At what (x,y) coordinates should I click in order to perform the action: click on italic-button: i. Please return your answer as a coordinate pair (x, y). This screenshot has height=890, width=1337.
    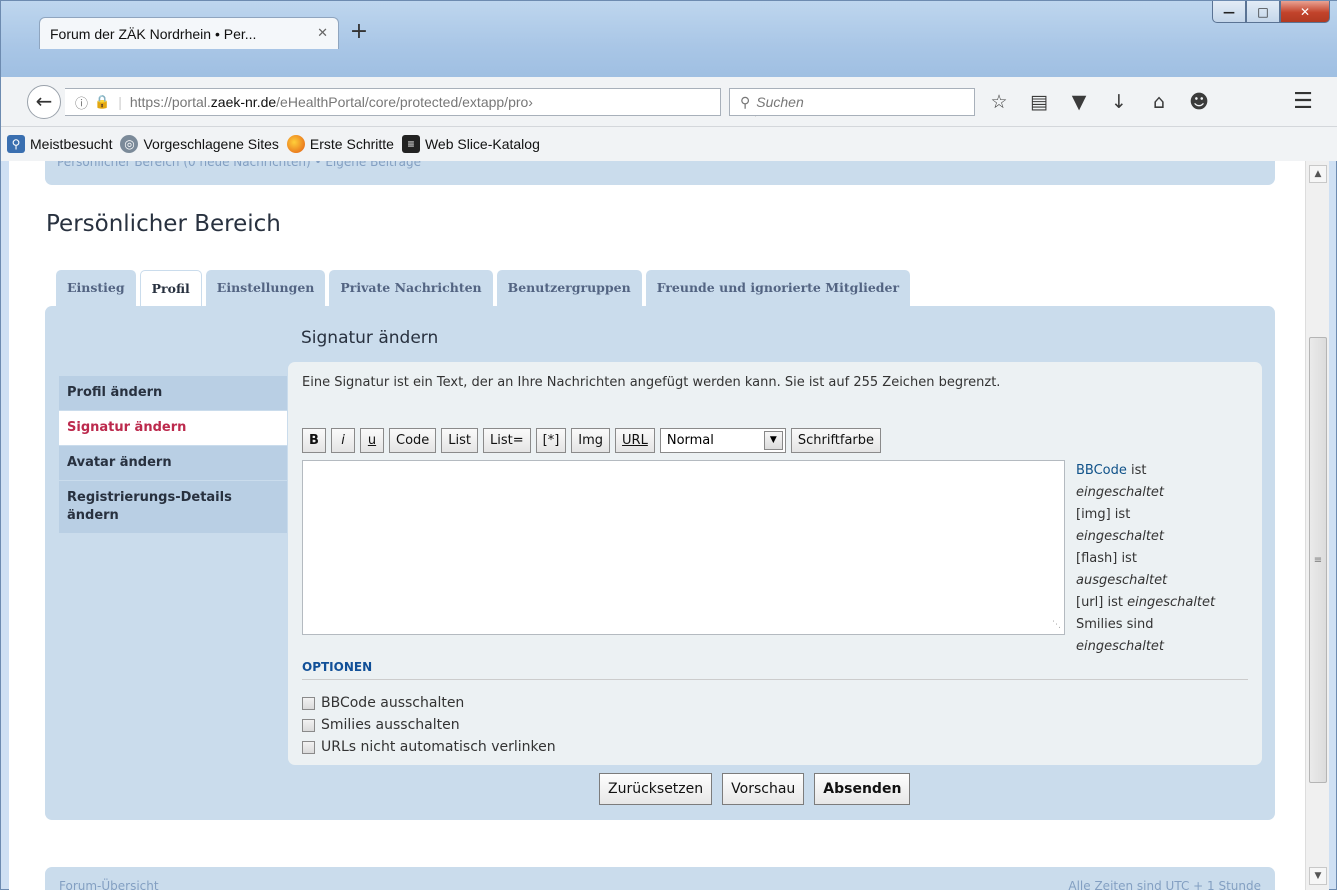
    Looking at the image, I should click on (343, 440).